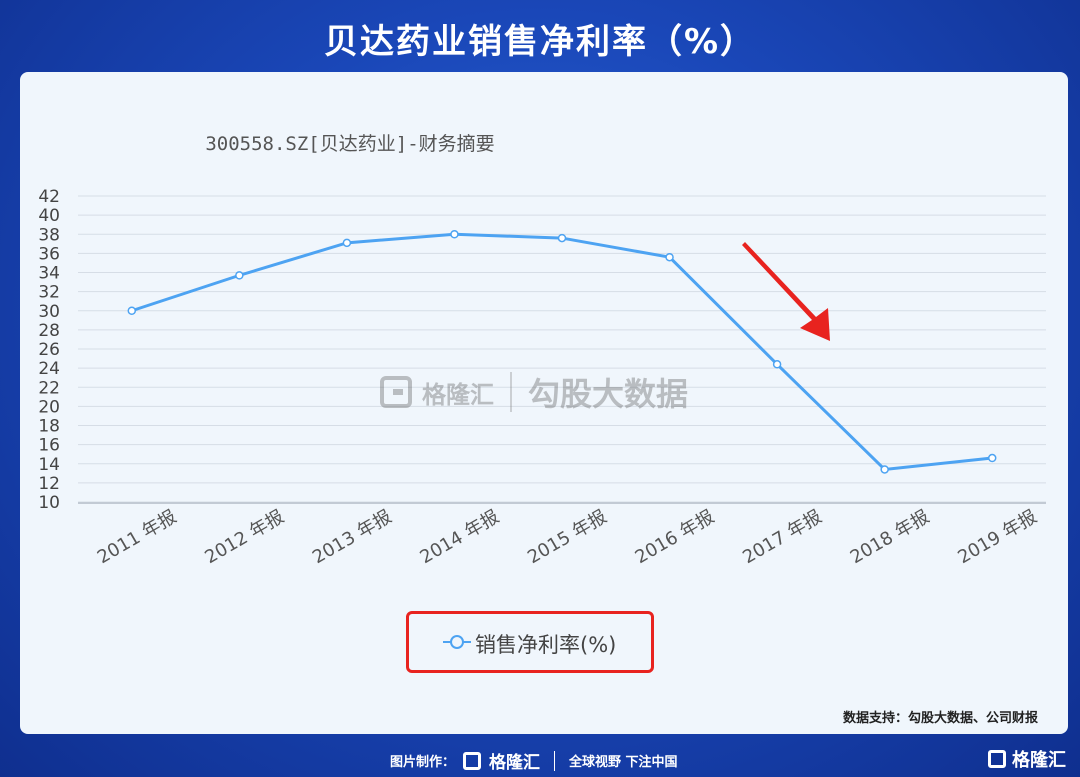 This screenshot has width=1080, height=777. Describe the element at coordinates (244, 537) in the screenshot. I see `x-tick-label: 2012 年报` at that location.